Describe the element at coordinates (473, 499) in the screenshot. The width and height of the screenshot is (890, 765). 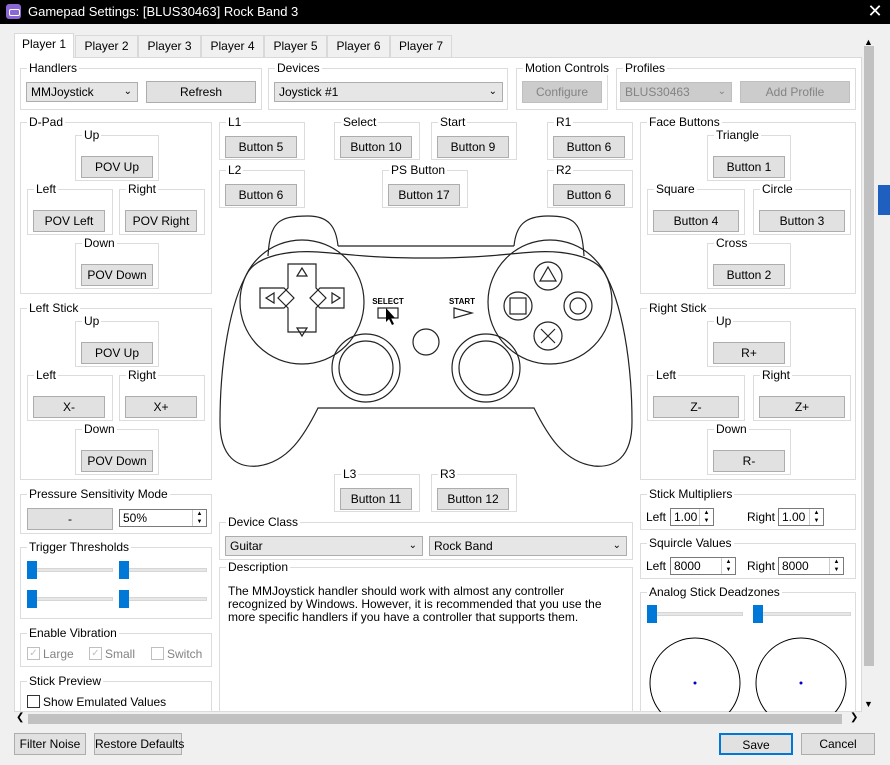
I see `r3-button: Button 12` at that location.